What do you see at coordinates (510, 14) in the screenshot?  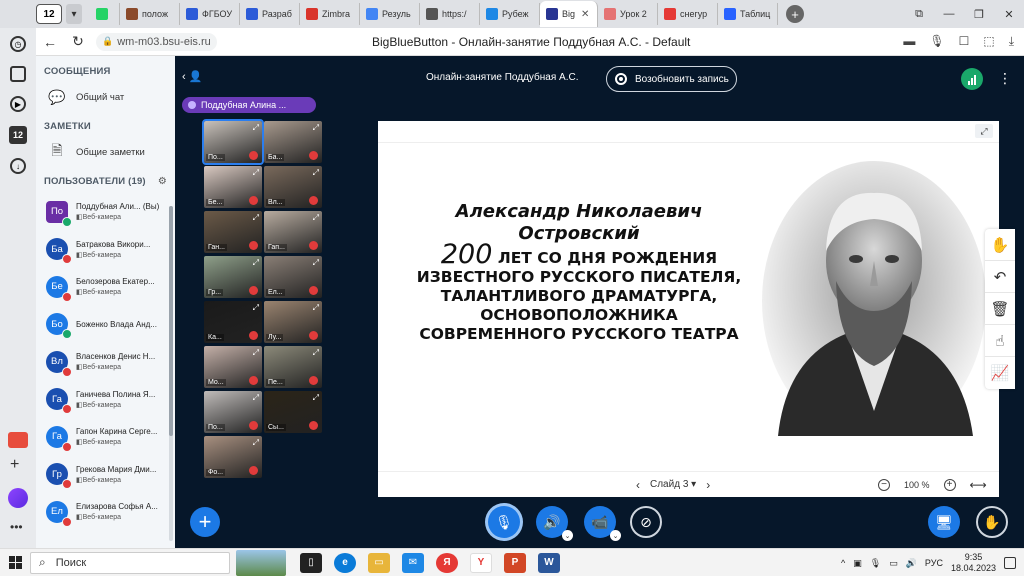 I see `browser-tab: Рубеж` at bounding box center [510, 14].